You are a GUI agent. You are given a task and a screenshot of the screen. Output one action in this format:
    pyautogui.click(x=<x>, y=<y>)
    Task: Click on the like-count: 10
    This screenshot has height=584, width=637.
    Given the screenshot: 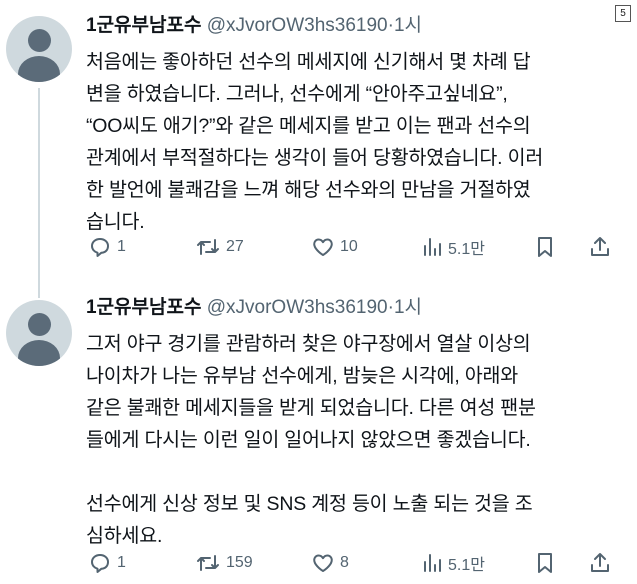 What is the action you would take?
    pyautogui.click(x=349, y=246)
    